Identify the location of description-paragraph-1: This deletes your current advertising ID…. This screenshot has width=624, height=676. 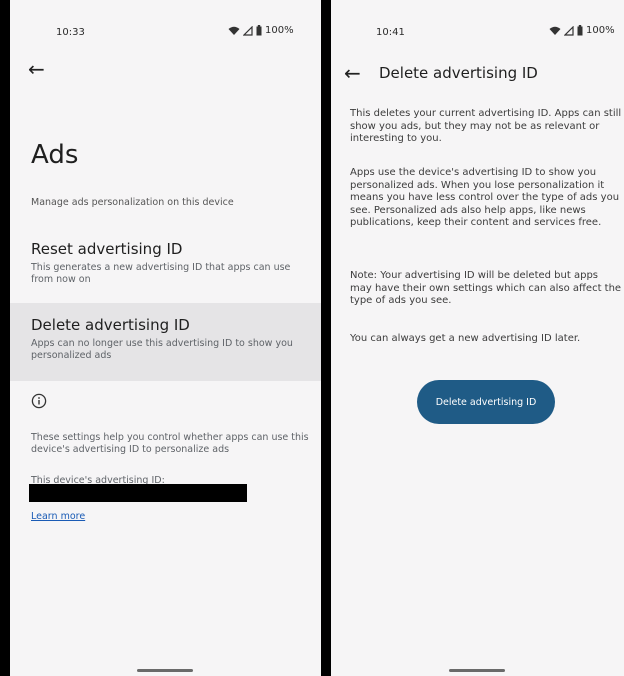
(486, 126).